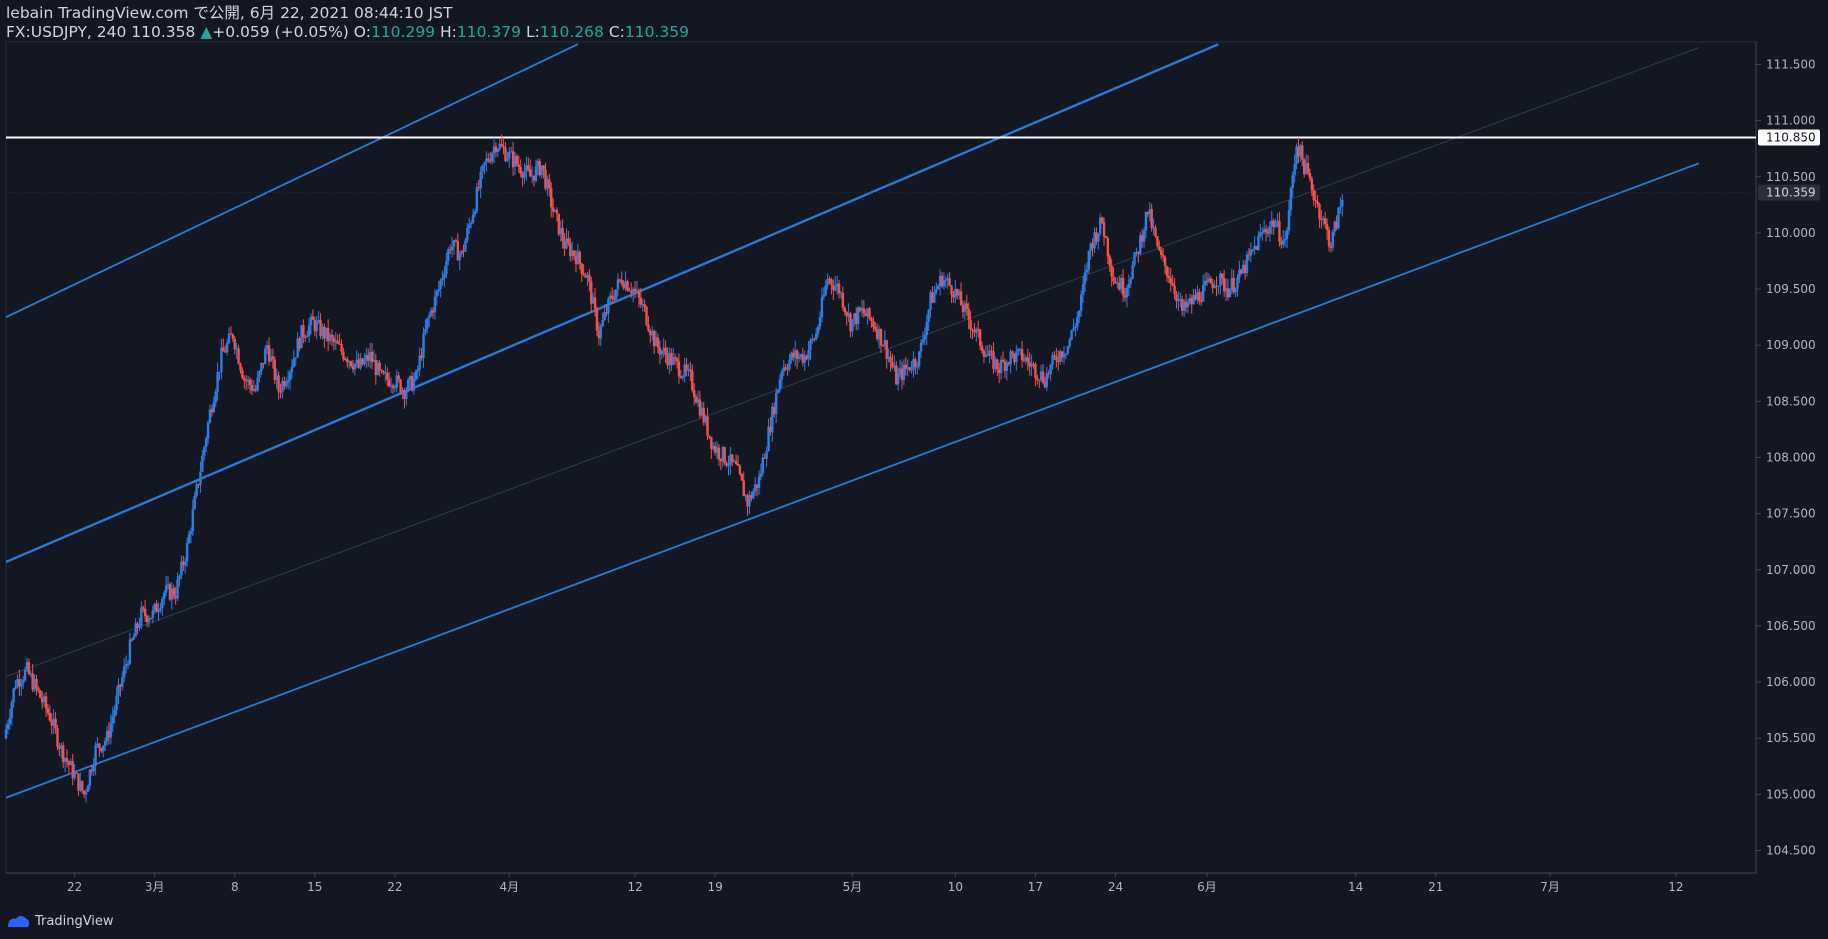 This screenshot has height=939, width=1828. What do you see at coordinates (1435, 887) in the screenshot?
I see `time-tick-label: 21` at bounding box center [1435, 887].